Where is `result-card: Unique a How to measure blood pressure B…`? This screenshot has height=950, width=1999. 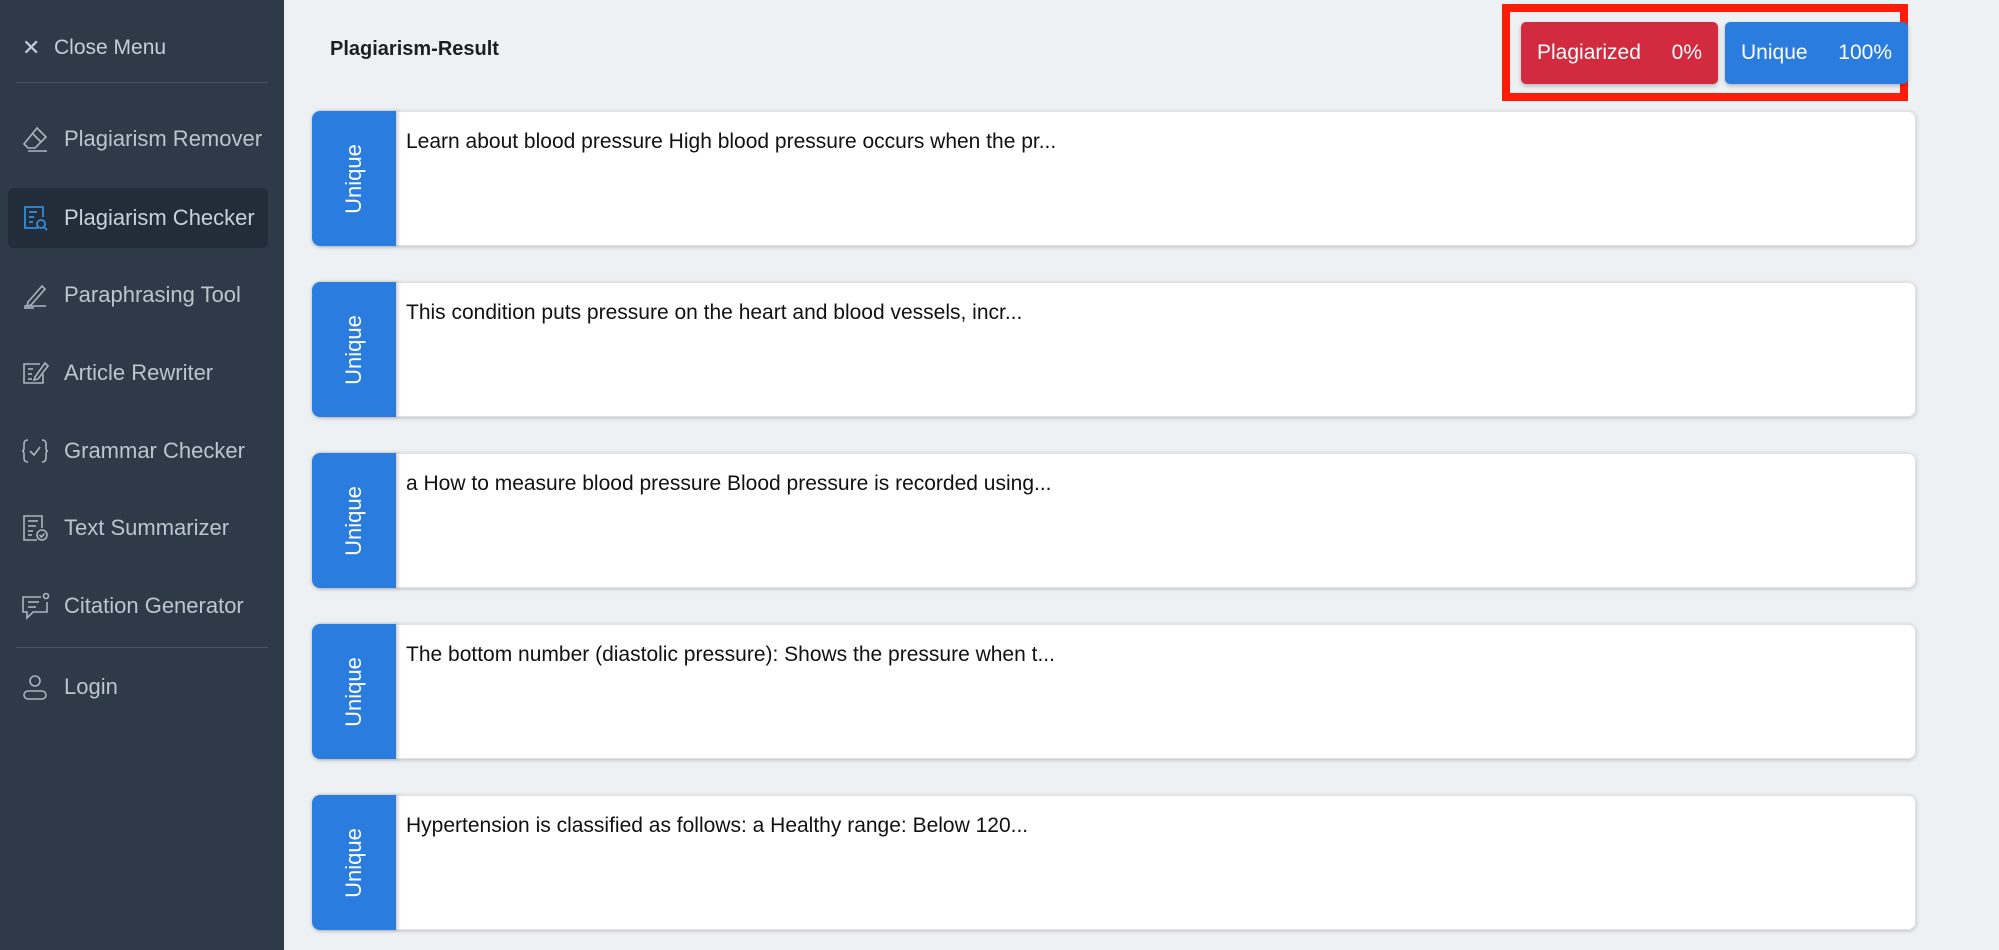 result-card: Unique a How to measure blood pressure B… is located at coordinates (1114, 520).